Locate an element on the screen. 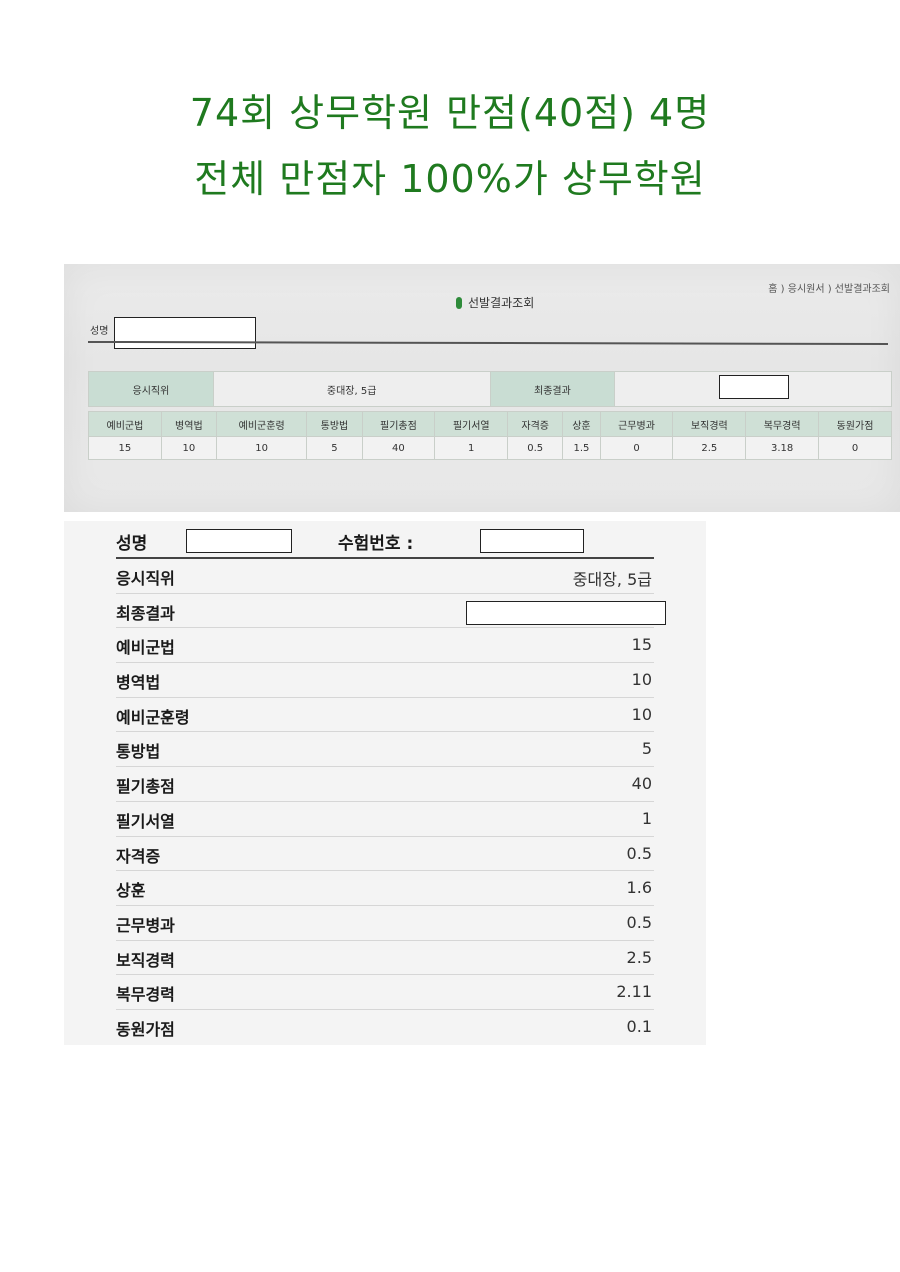  row-value: 0.1 is located at coordinates (639, 1026).